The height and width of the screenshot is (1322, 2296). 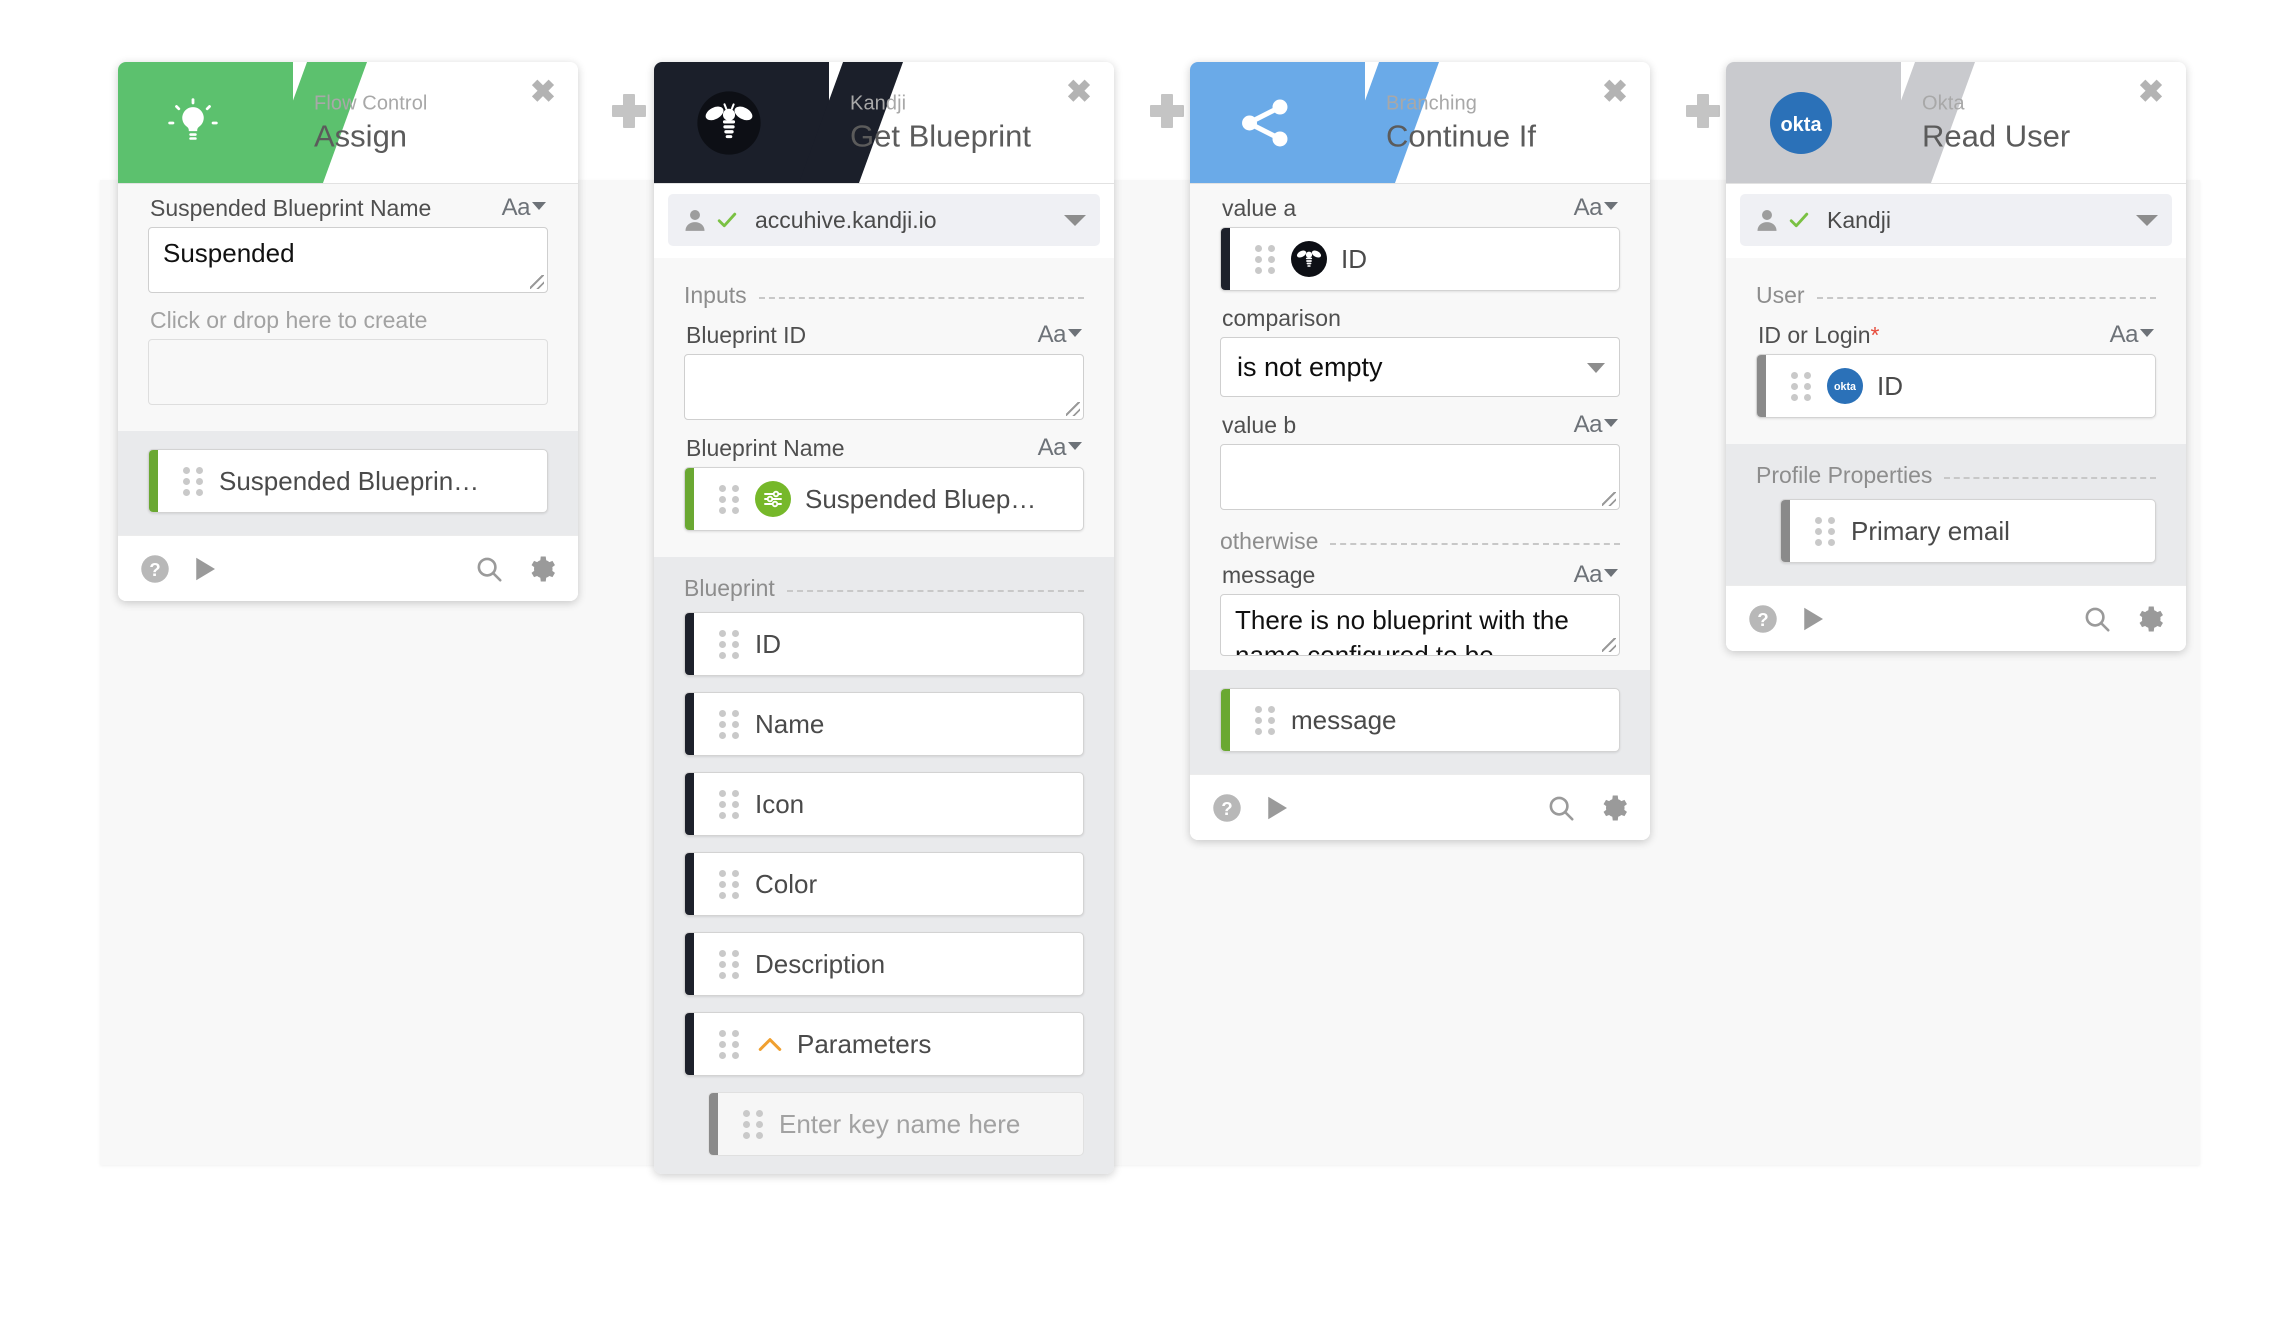 I want to click on card-footer-continue-if: ?, so click(x=1420, y=807).